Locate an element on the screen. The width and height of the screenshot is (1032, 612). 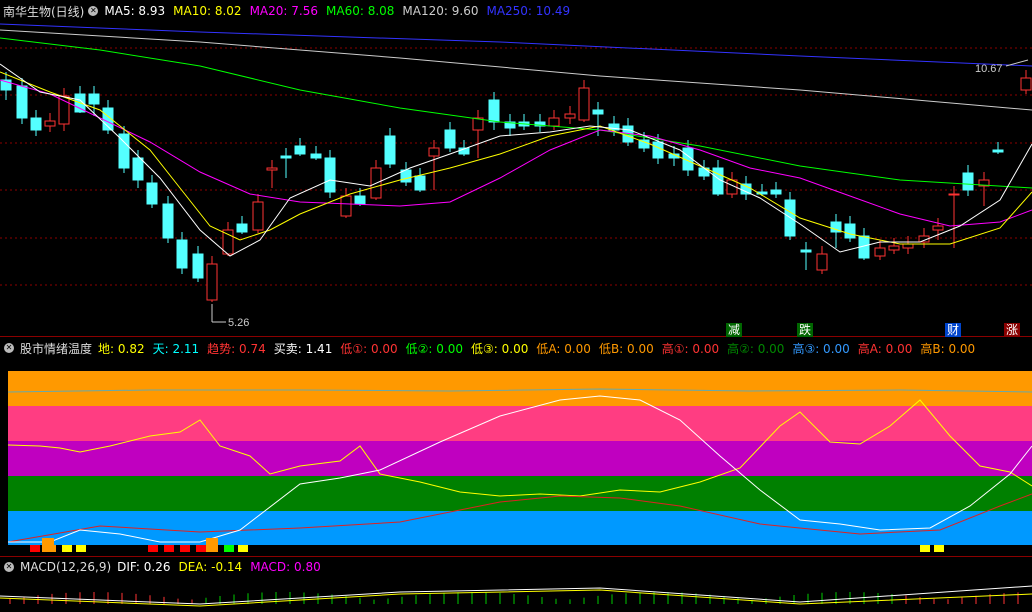
dif-line is located at coordinates (516, 595).